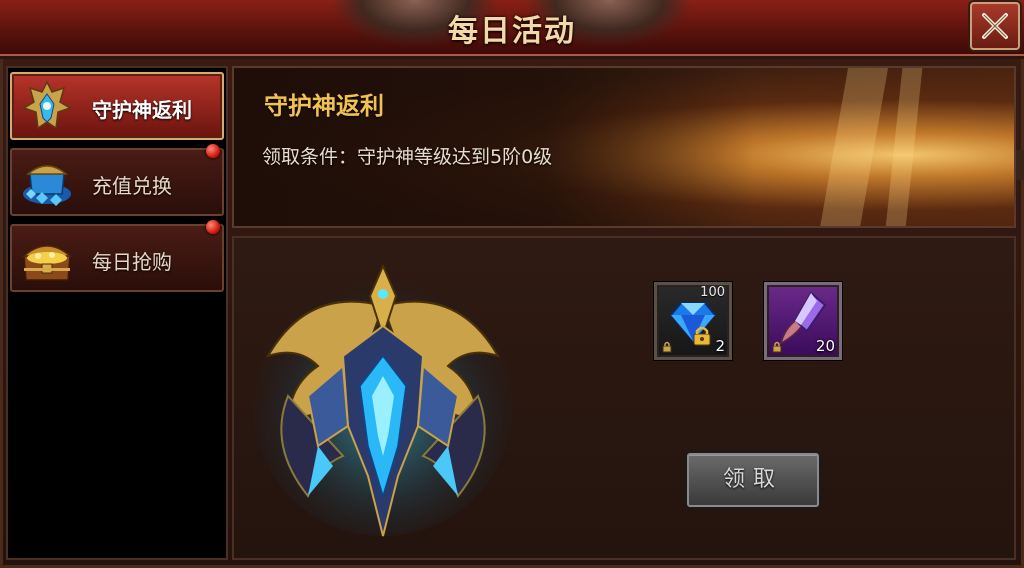 This screenshot has width=1024, height=568. What do you see at coordinates (407, 157) in the screenshot?
I see `claim-condition: 领取条件：守护神等级达到5阶0级` at bounding box center [407, 157].